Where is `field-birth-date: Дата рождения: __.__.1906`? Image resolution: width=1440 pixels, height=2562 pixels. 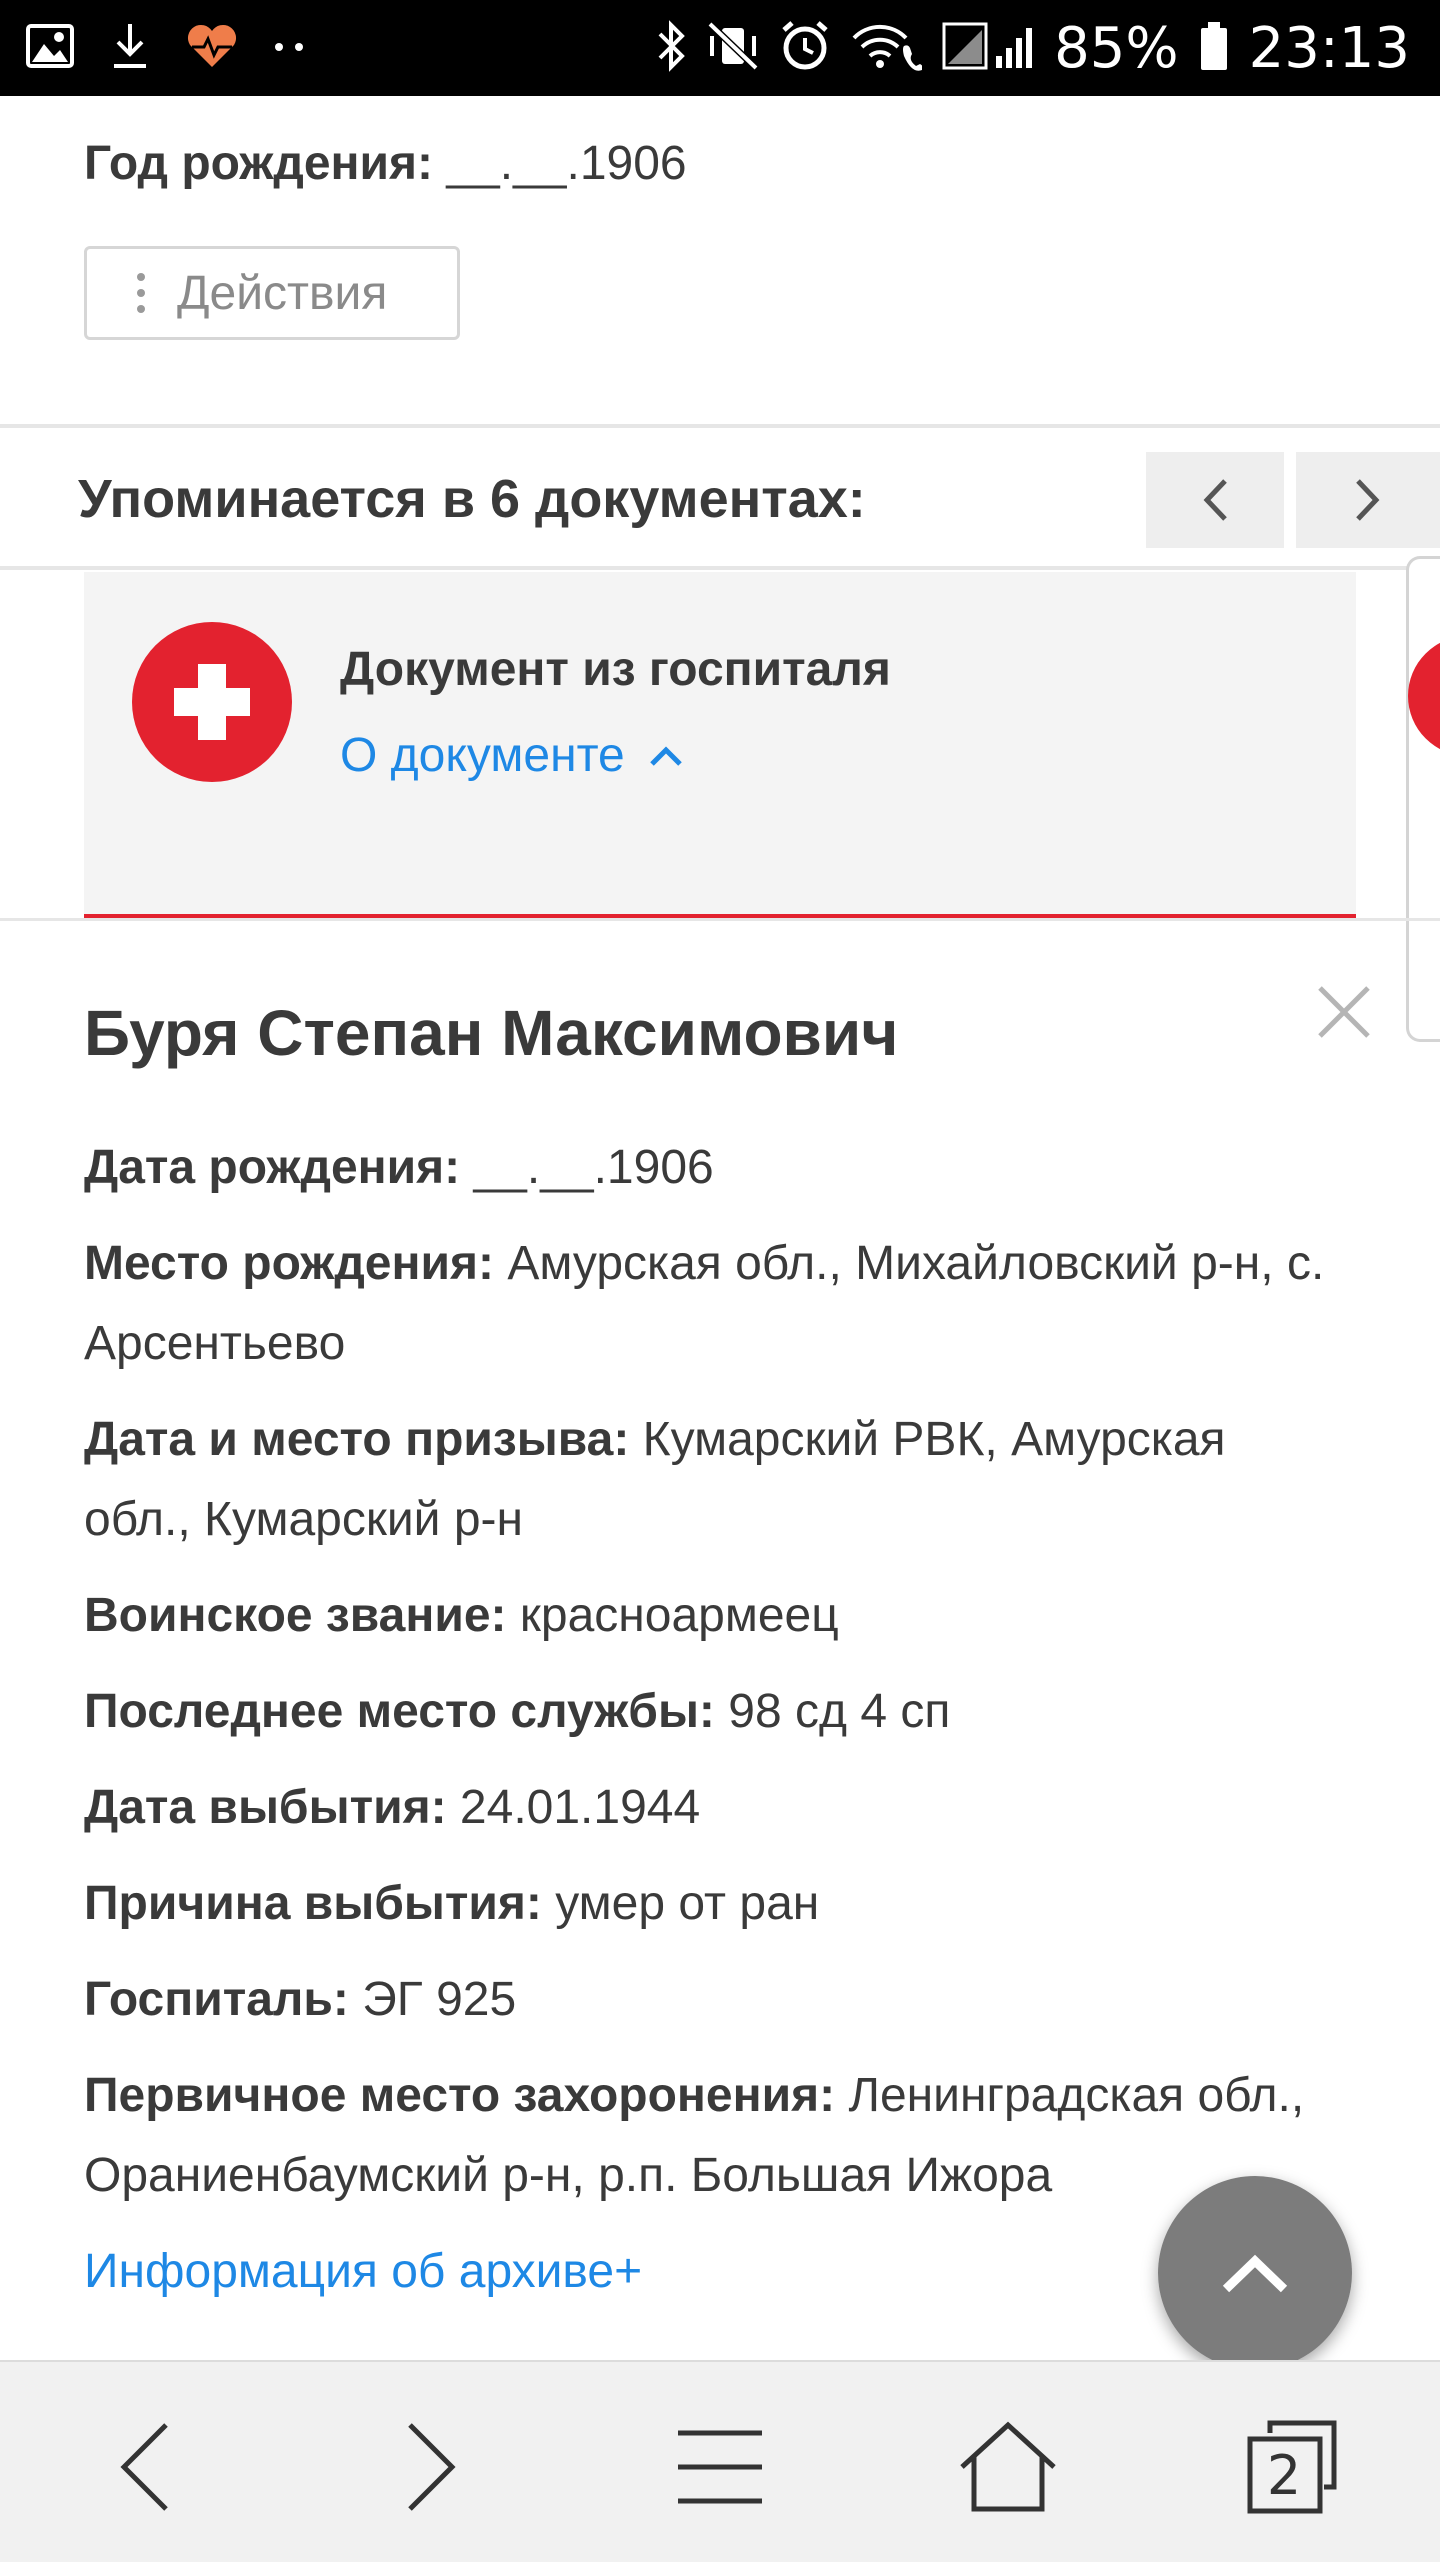 field-birth-date: Дата рождения: __.__.1906 is located at coordinates (399, 1167).